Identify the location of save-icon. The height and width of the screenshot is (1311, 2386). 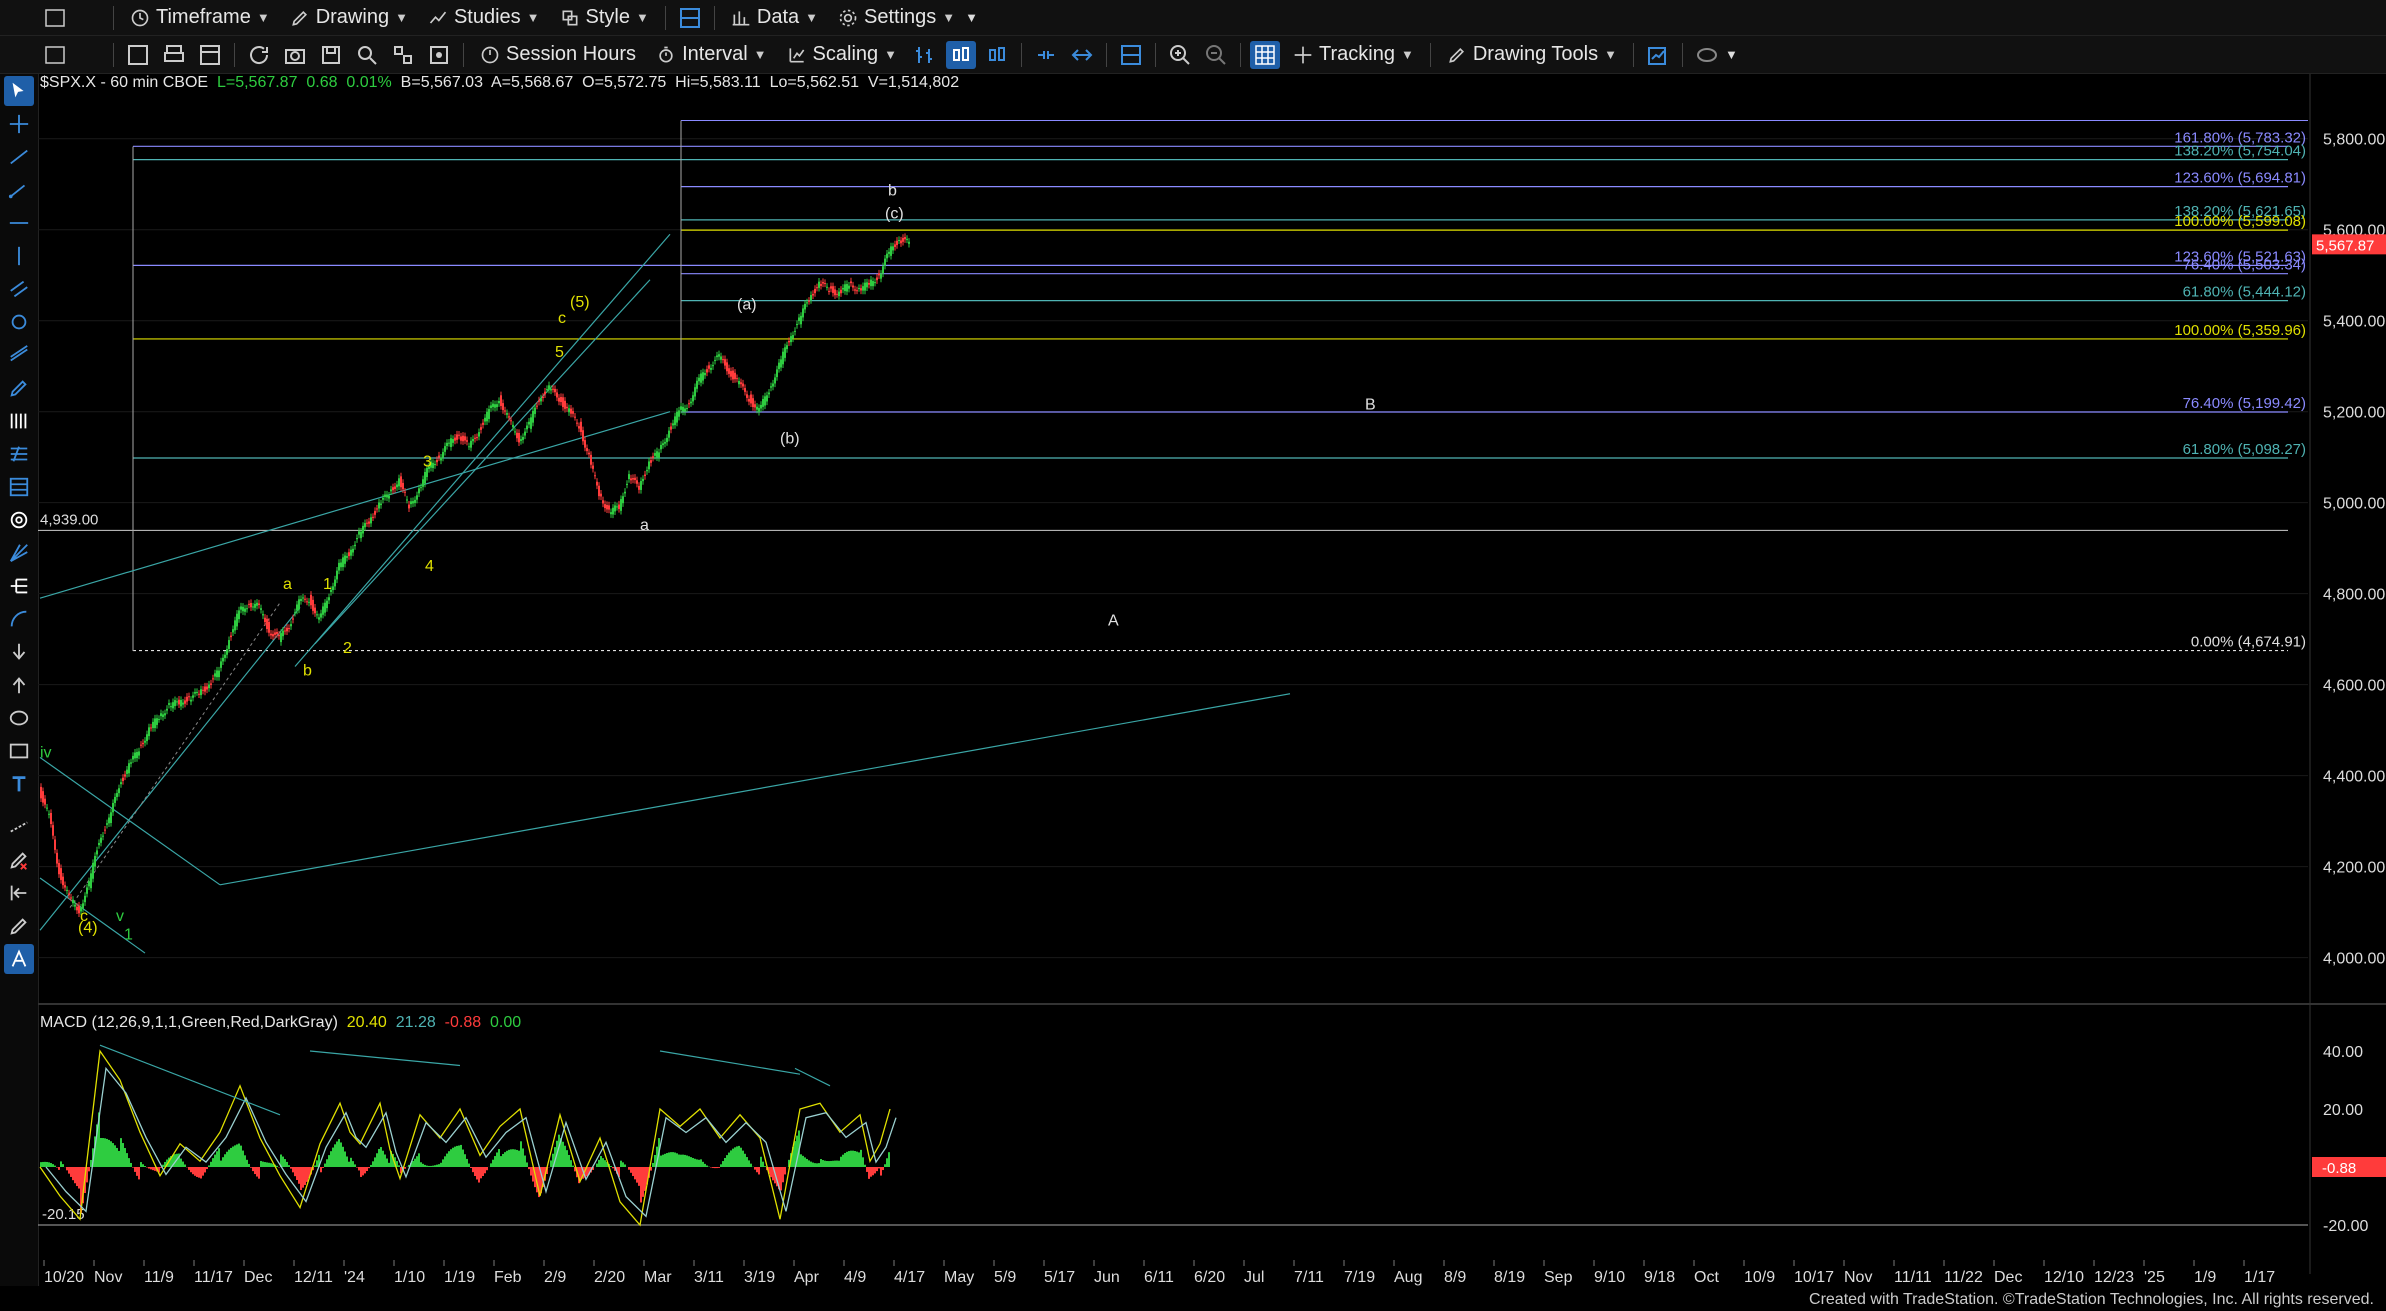
(331, 55).